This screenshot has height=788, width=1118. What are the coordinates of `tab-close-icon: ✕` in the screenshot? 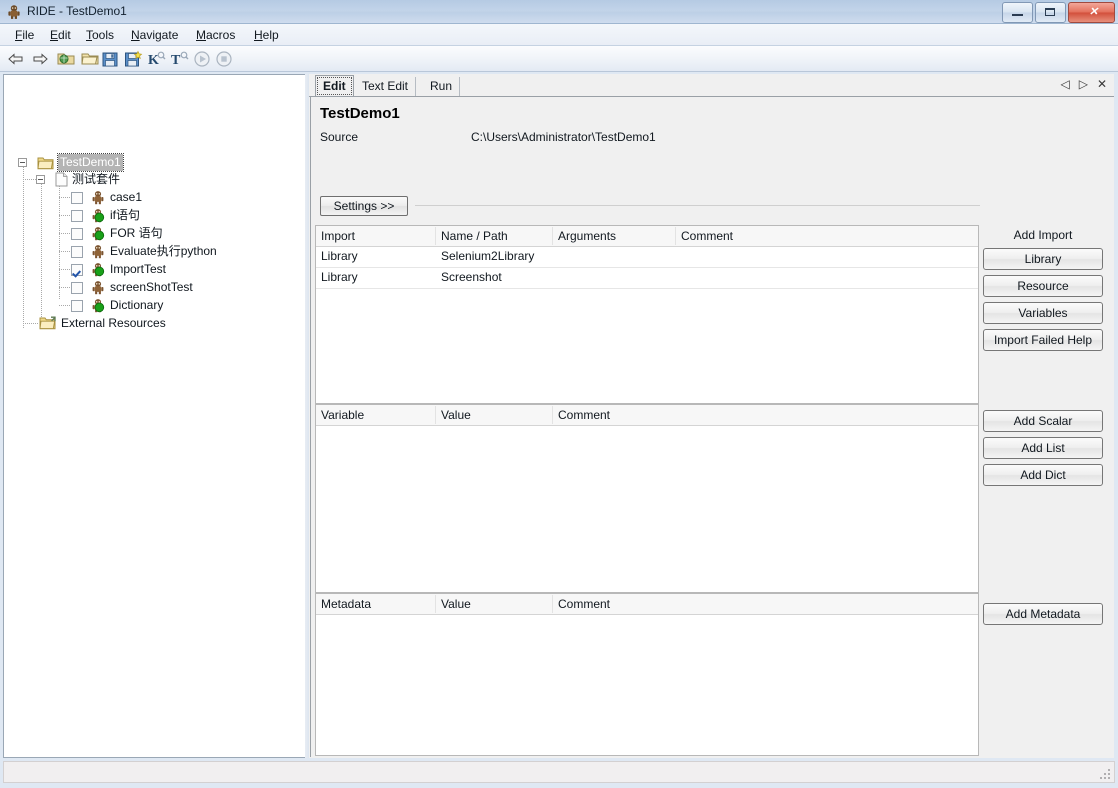 It's located at (1102, 84).